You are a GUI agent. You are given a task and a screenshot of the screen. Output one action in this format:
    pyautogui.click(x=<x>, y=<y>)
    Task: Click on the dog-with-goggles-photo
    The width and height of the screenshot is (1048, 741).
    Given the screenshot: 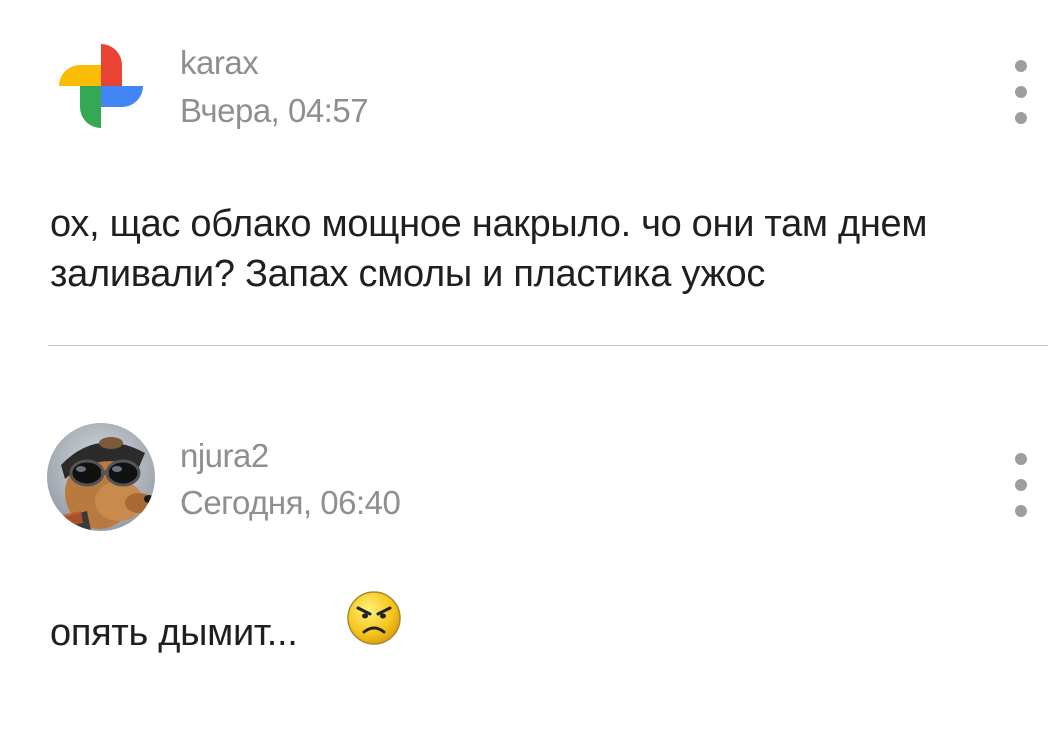 What is the action you would take?
    pyautogui.click(x=101, y=477)
    